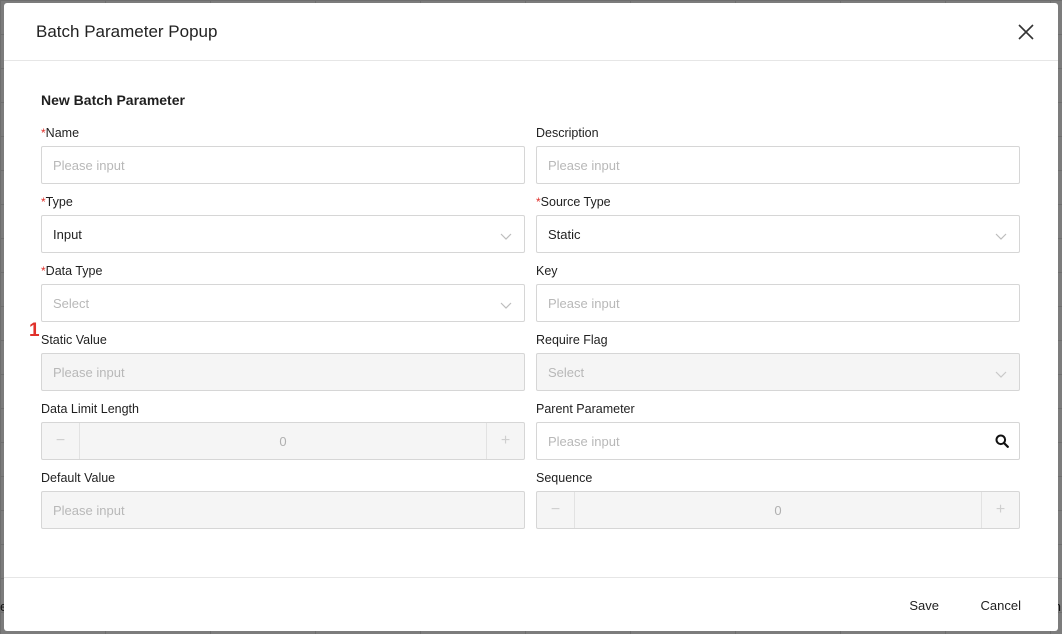 Image resolution: width=1062 pixels, height=634 pixels. What do you see at coordinates (283, 372) in the screenshot?
I see `static-value-input: Please input` at bounding box center [283, 372].